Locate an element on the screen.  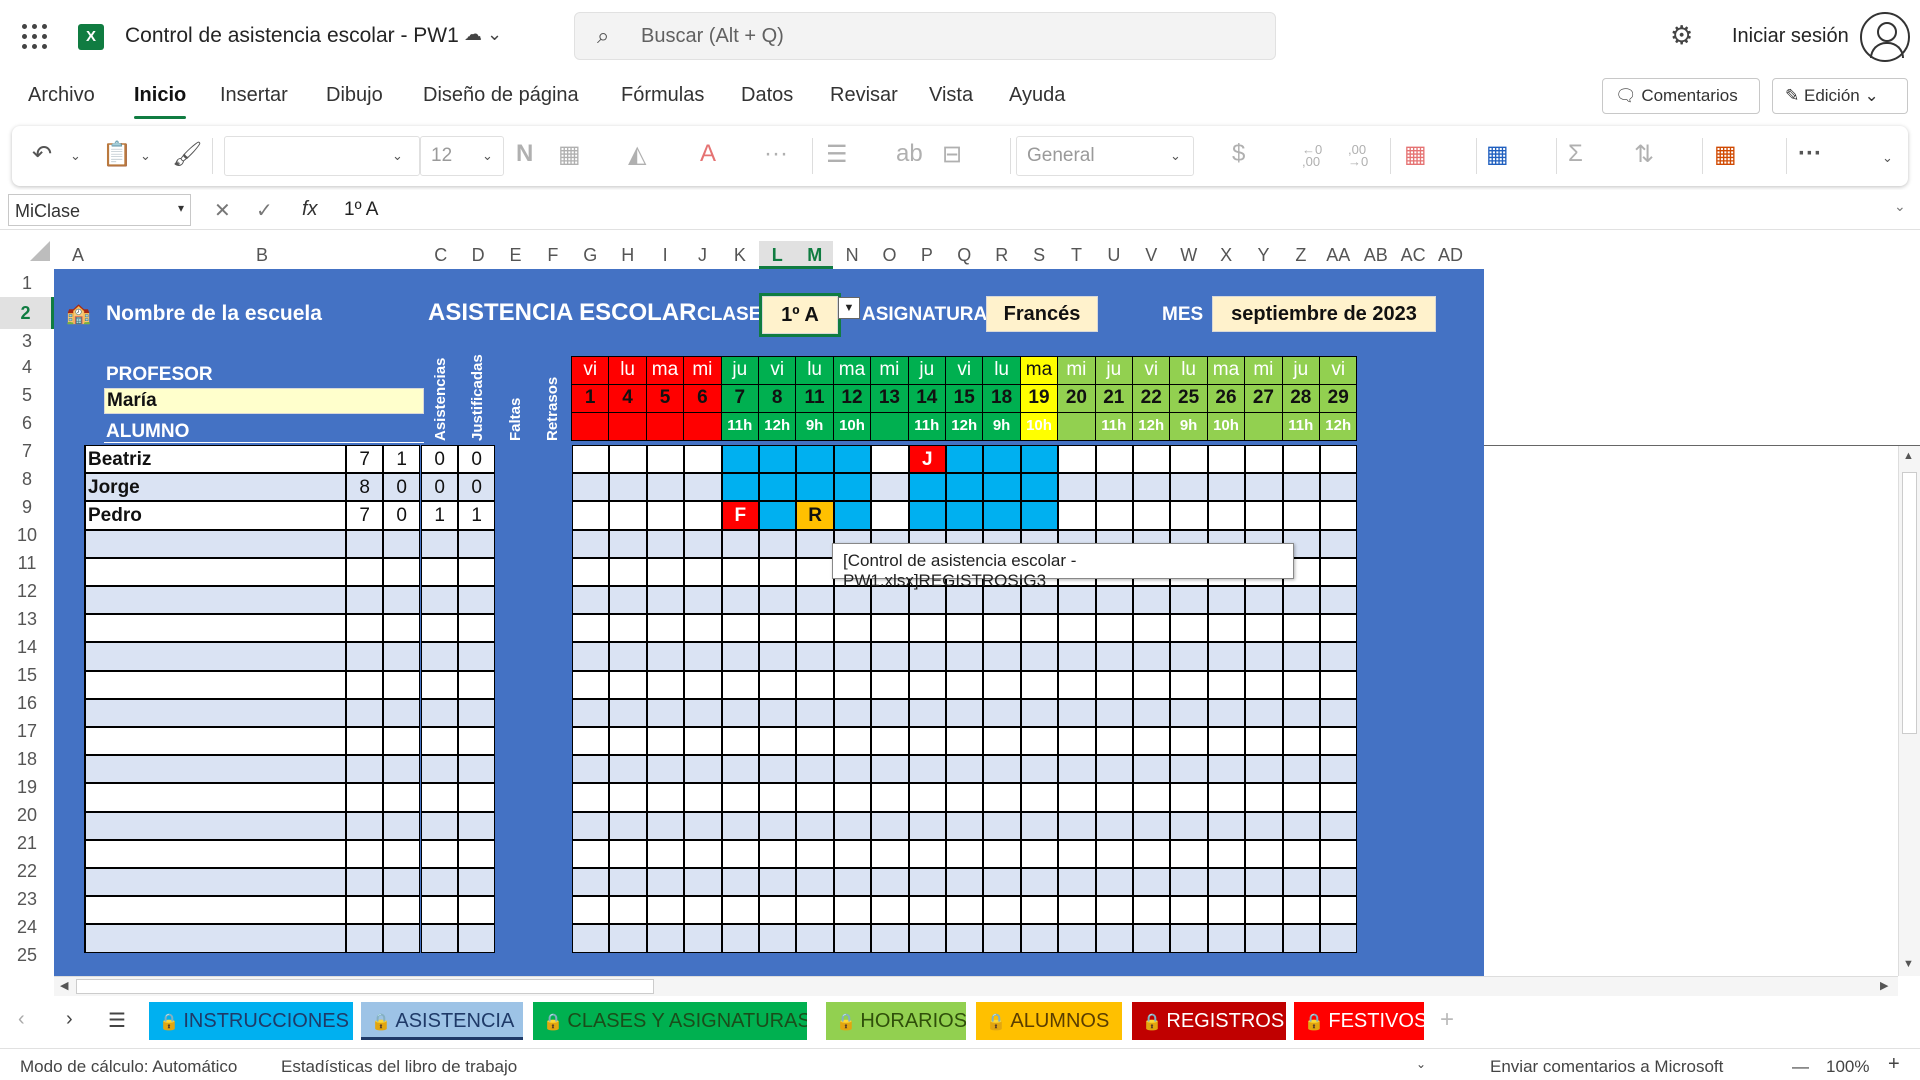
align-icon: ☰ is located at coordinates (837, 154).